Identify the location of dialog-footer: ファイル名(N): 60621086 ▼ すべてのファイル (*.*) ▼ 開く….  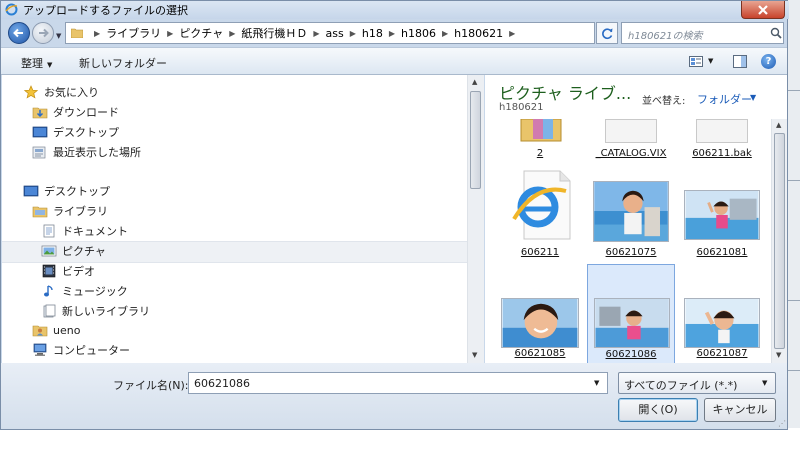
(394, 396).